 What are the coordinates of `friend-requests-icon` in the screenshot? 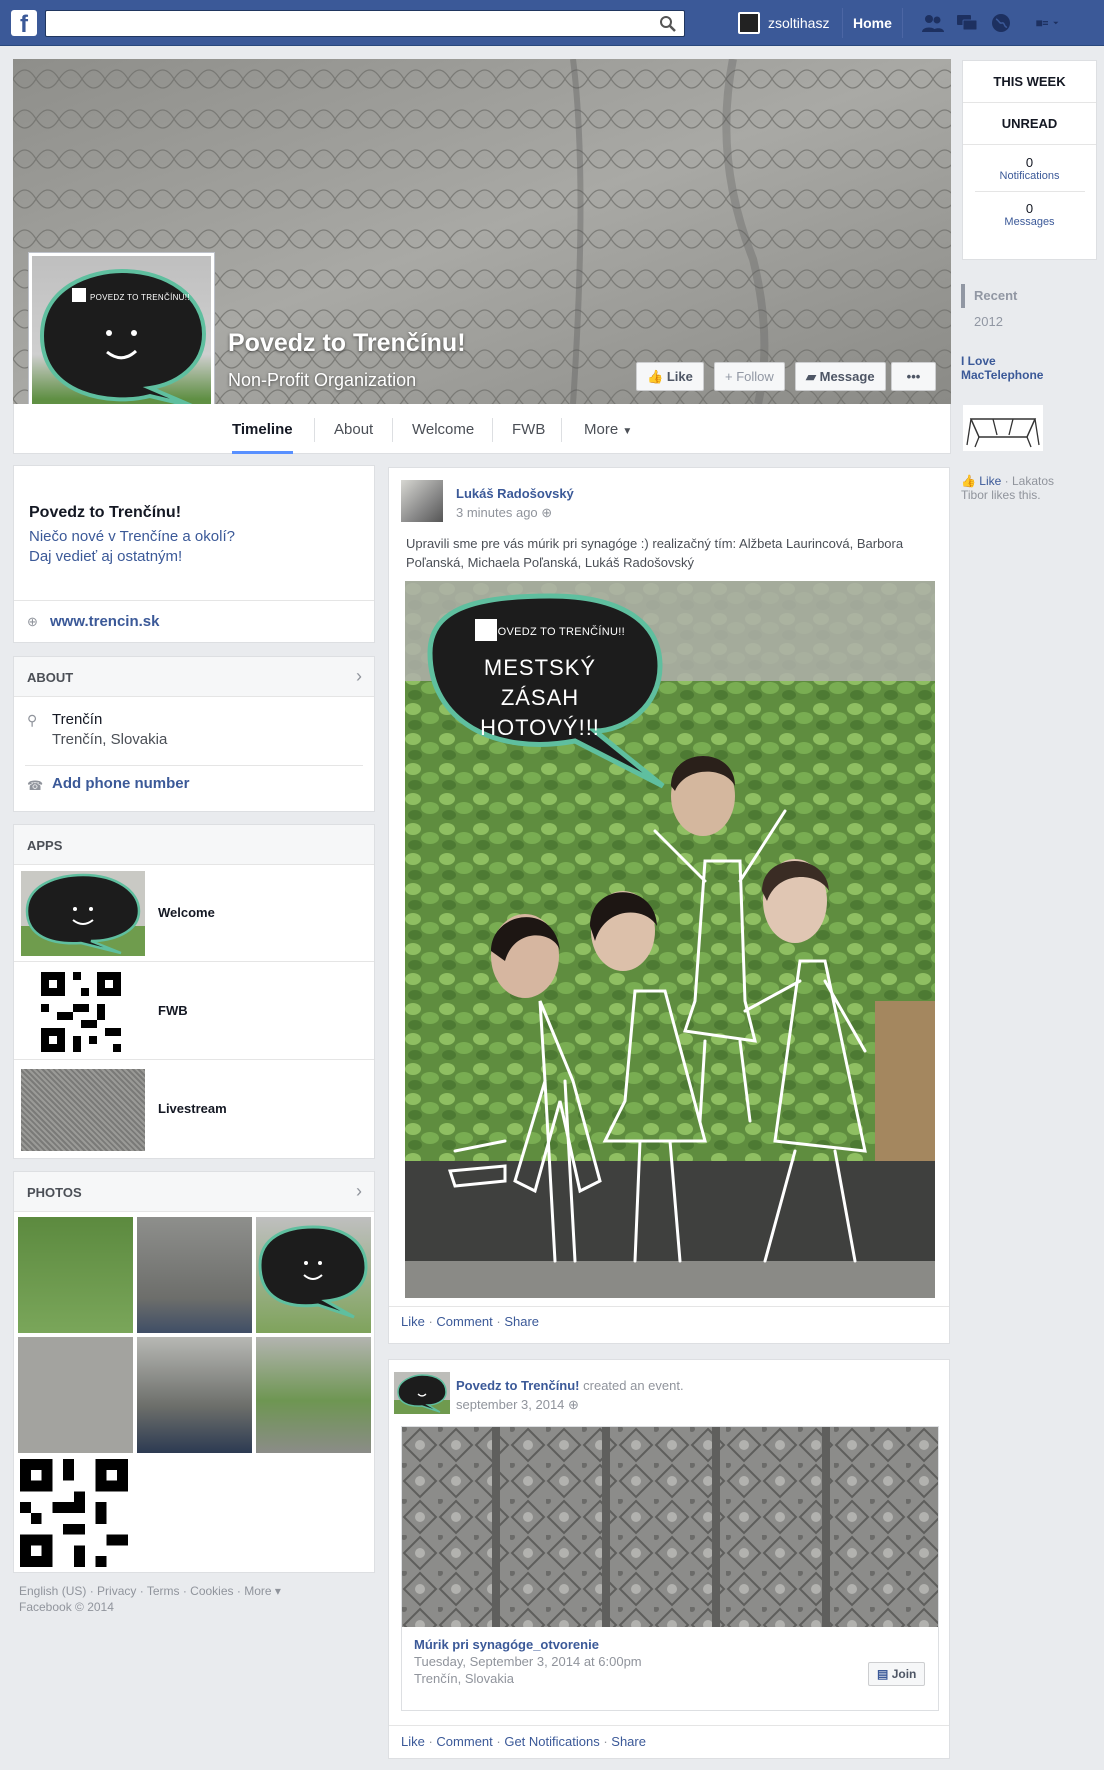 It's located at (933, 23).